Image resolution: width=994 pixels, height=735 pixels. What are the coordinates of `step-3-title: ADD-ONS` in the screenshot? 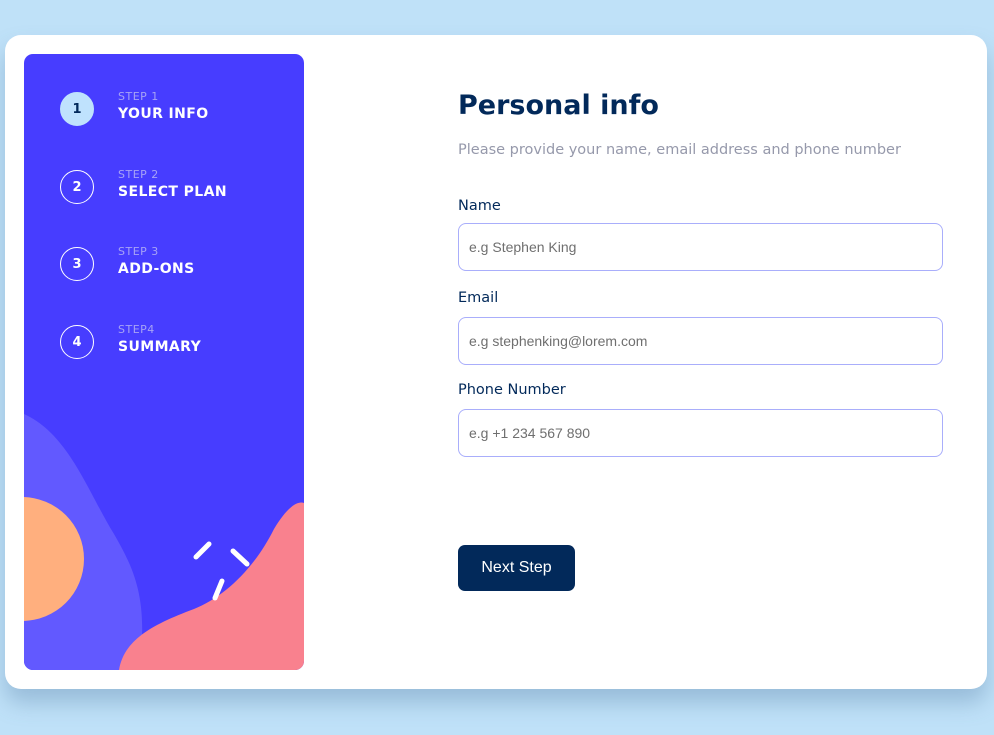 It's located at (156, 269).